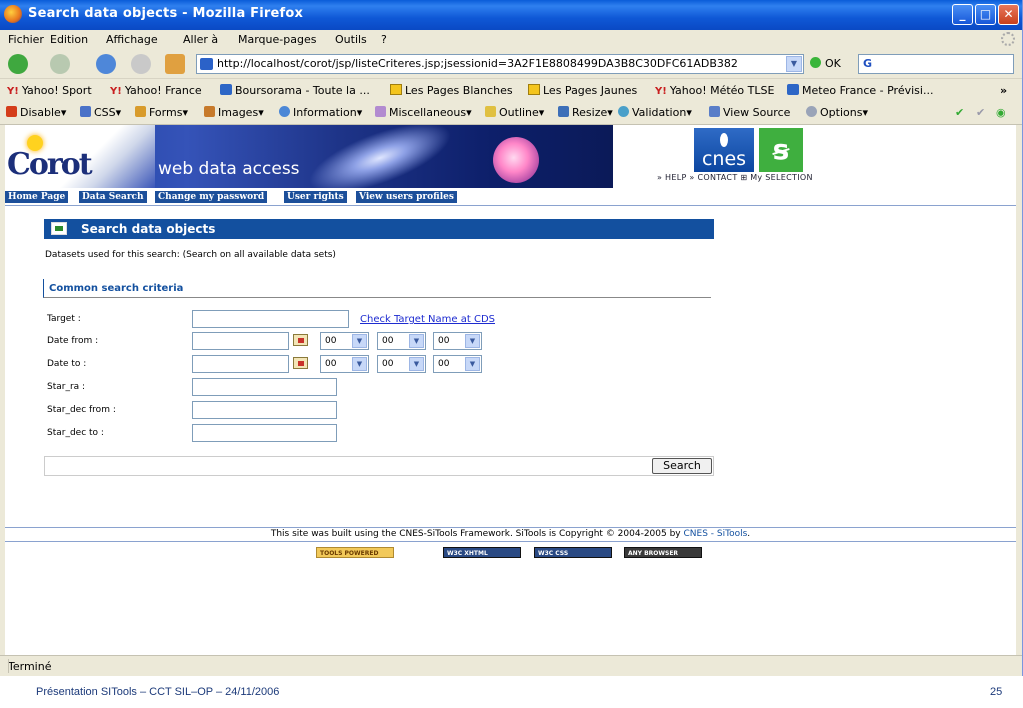 The width and height of the screenshot is (1023, 708). I want to click on nav-user-rights: User rights, so click(315, 197).